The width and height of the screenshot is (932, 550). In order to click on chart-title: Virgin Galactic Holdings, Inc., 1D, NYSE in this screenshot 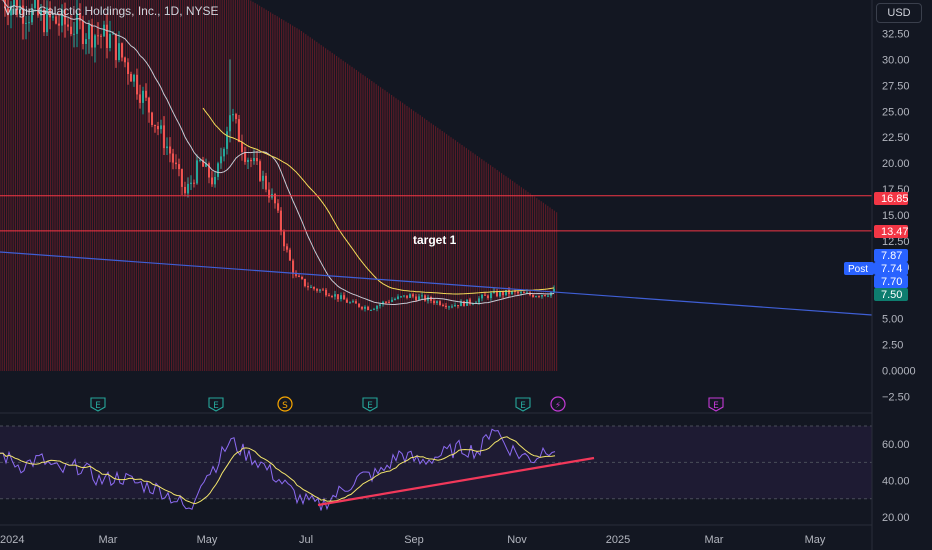, I will do `click(111, 11)`.